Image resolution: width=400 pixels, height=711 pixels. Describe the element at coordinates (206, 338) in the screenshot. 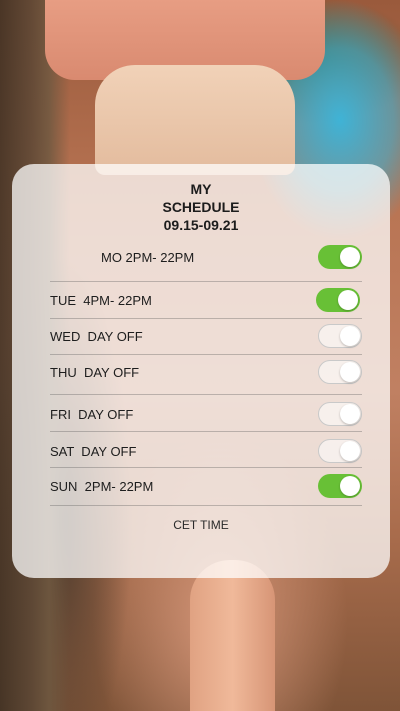

I see `day-row-wed: WED DAY OFF` at that location.